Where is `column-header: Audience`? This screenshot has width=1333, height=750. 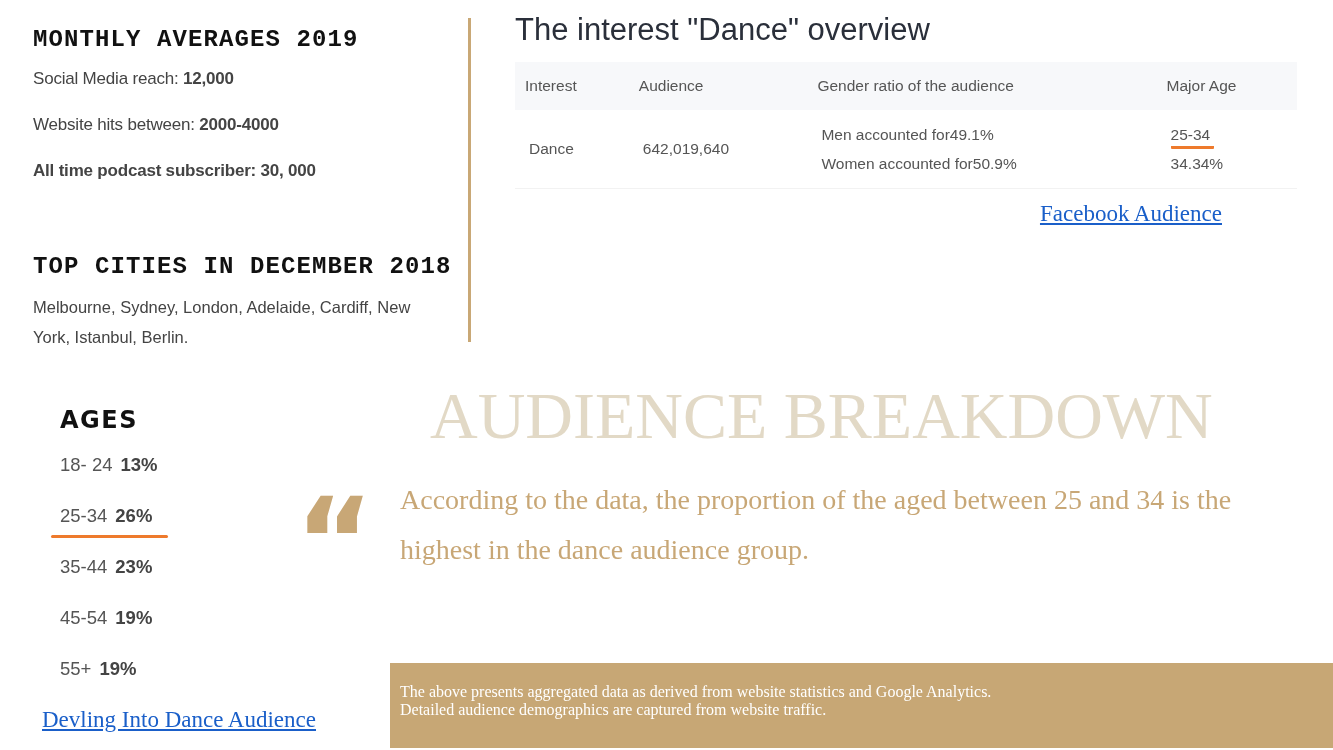
column-header: Audience is located at coordinates (718, 86).